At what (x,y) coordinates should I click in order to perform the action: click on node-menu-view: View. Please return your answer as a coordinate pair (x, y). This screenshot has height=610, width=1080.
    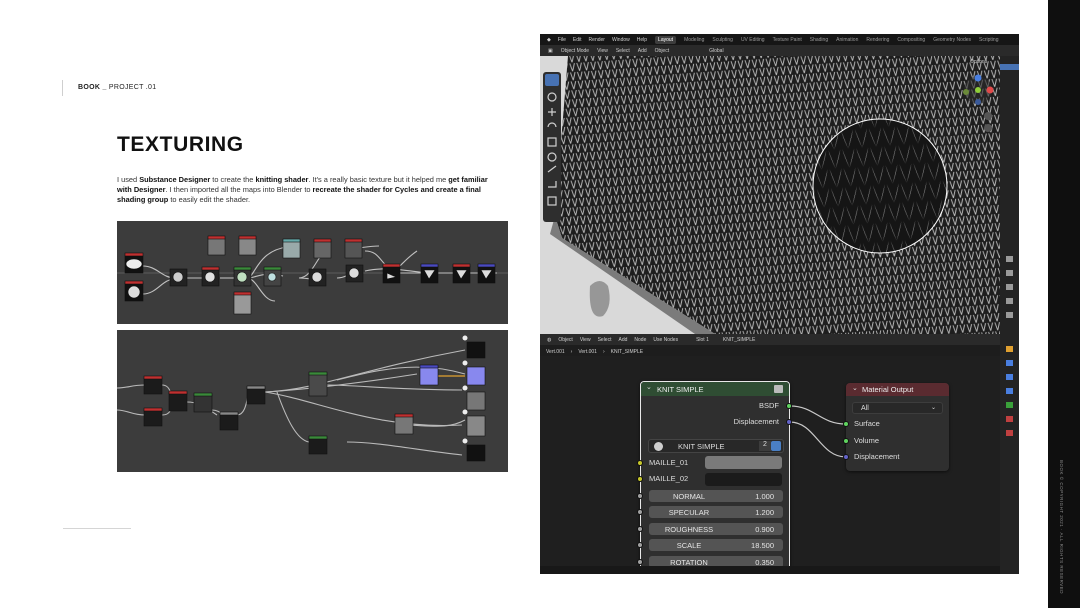
    Looking at the image, I should click on (585, 340).